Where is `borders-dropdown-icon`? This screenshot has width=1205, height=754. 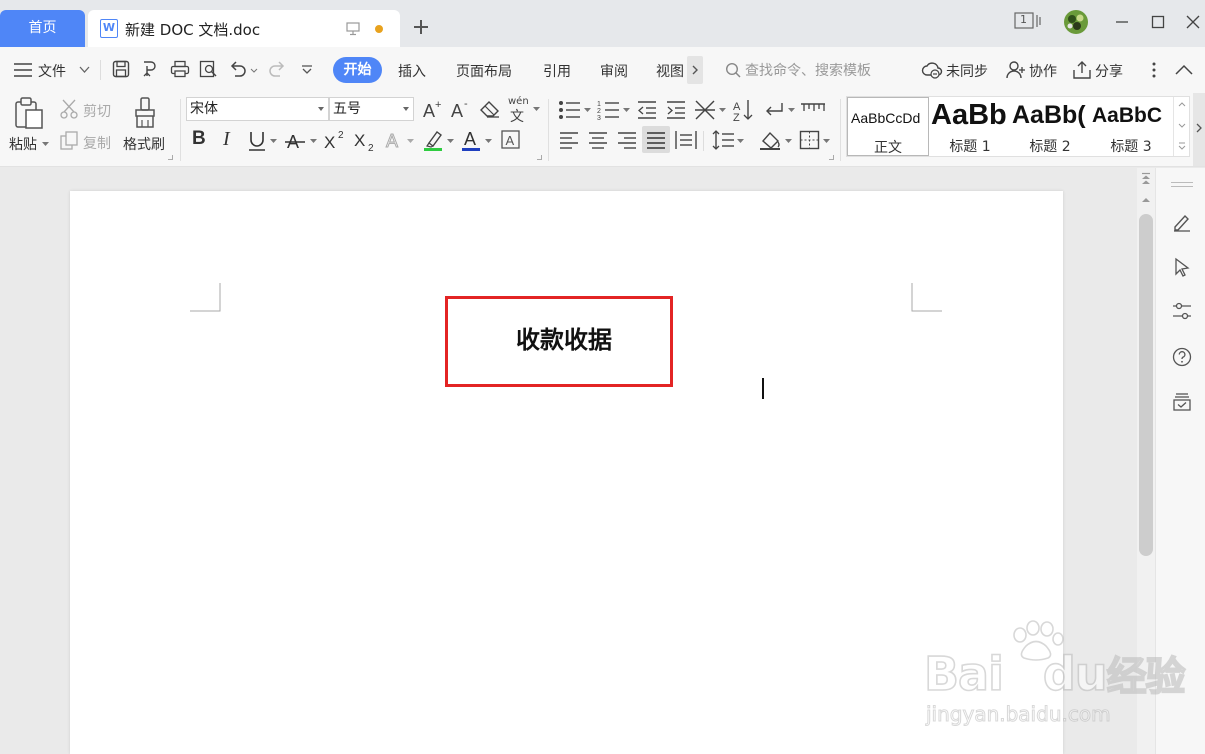
borders-dropdown-icon is located at coordinates (826, 141).